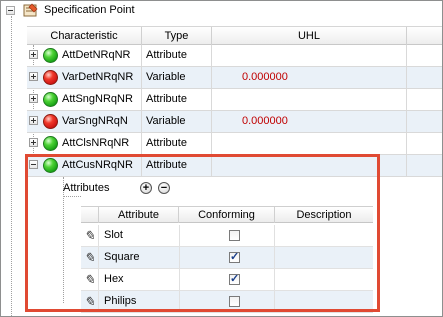 This screenshot has height=317, width=443. I want to click on column-header-characteristic: Characteristic, so click(84, 36).